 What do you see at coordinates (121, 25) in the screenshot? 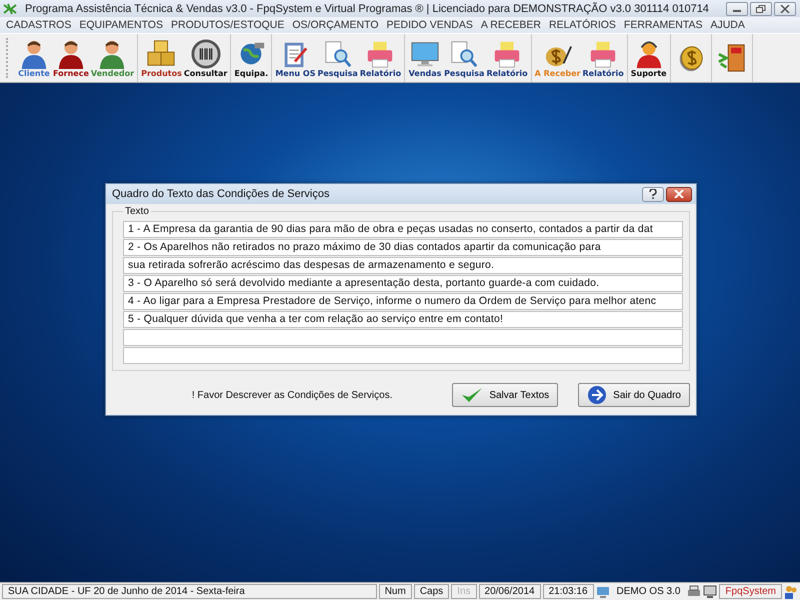
I see `menu-item: EQUIPAMENTOS` at bounding box center [121, 25].